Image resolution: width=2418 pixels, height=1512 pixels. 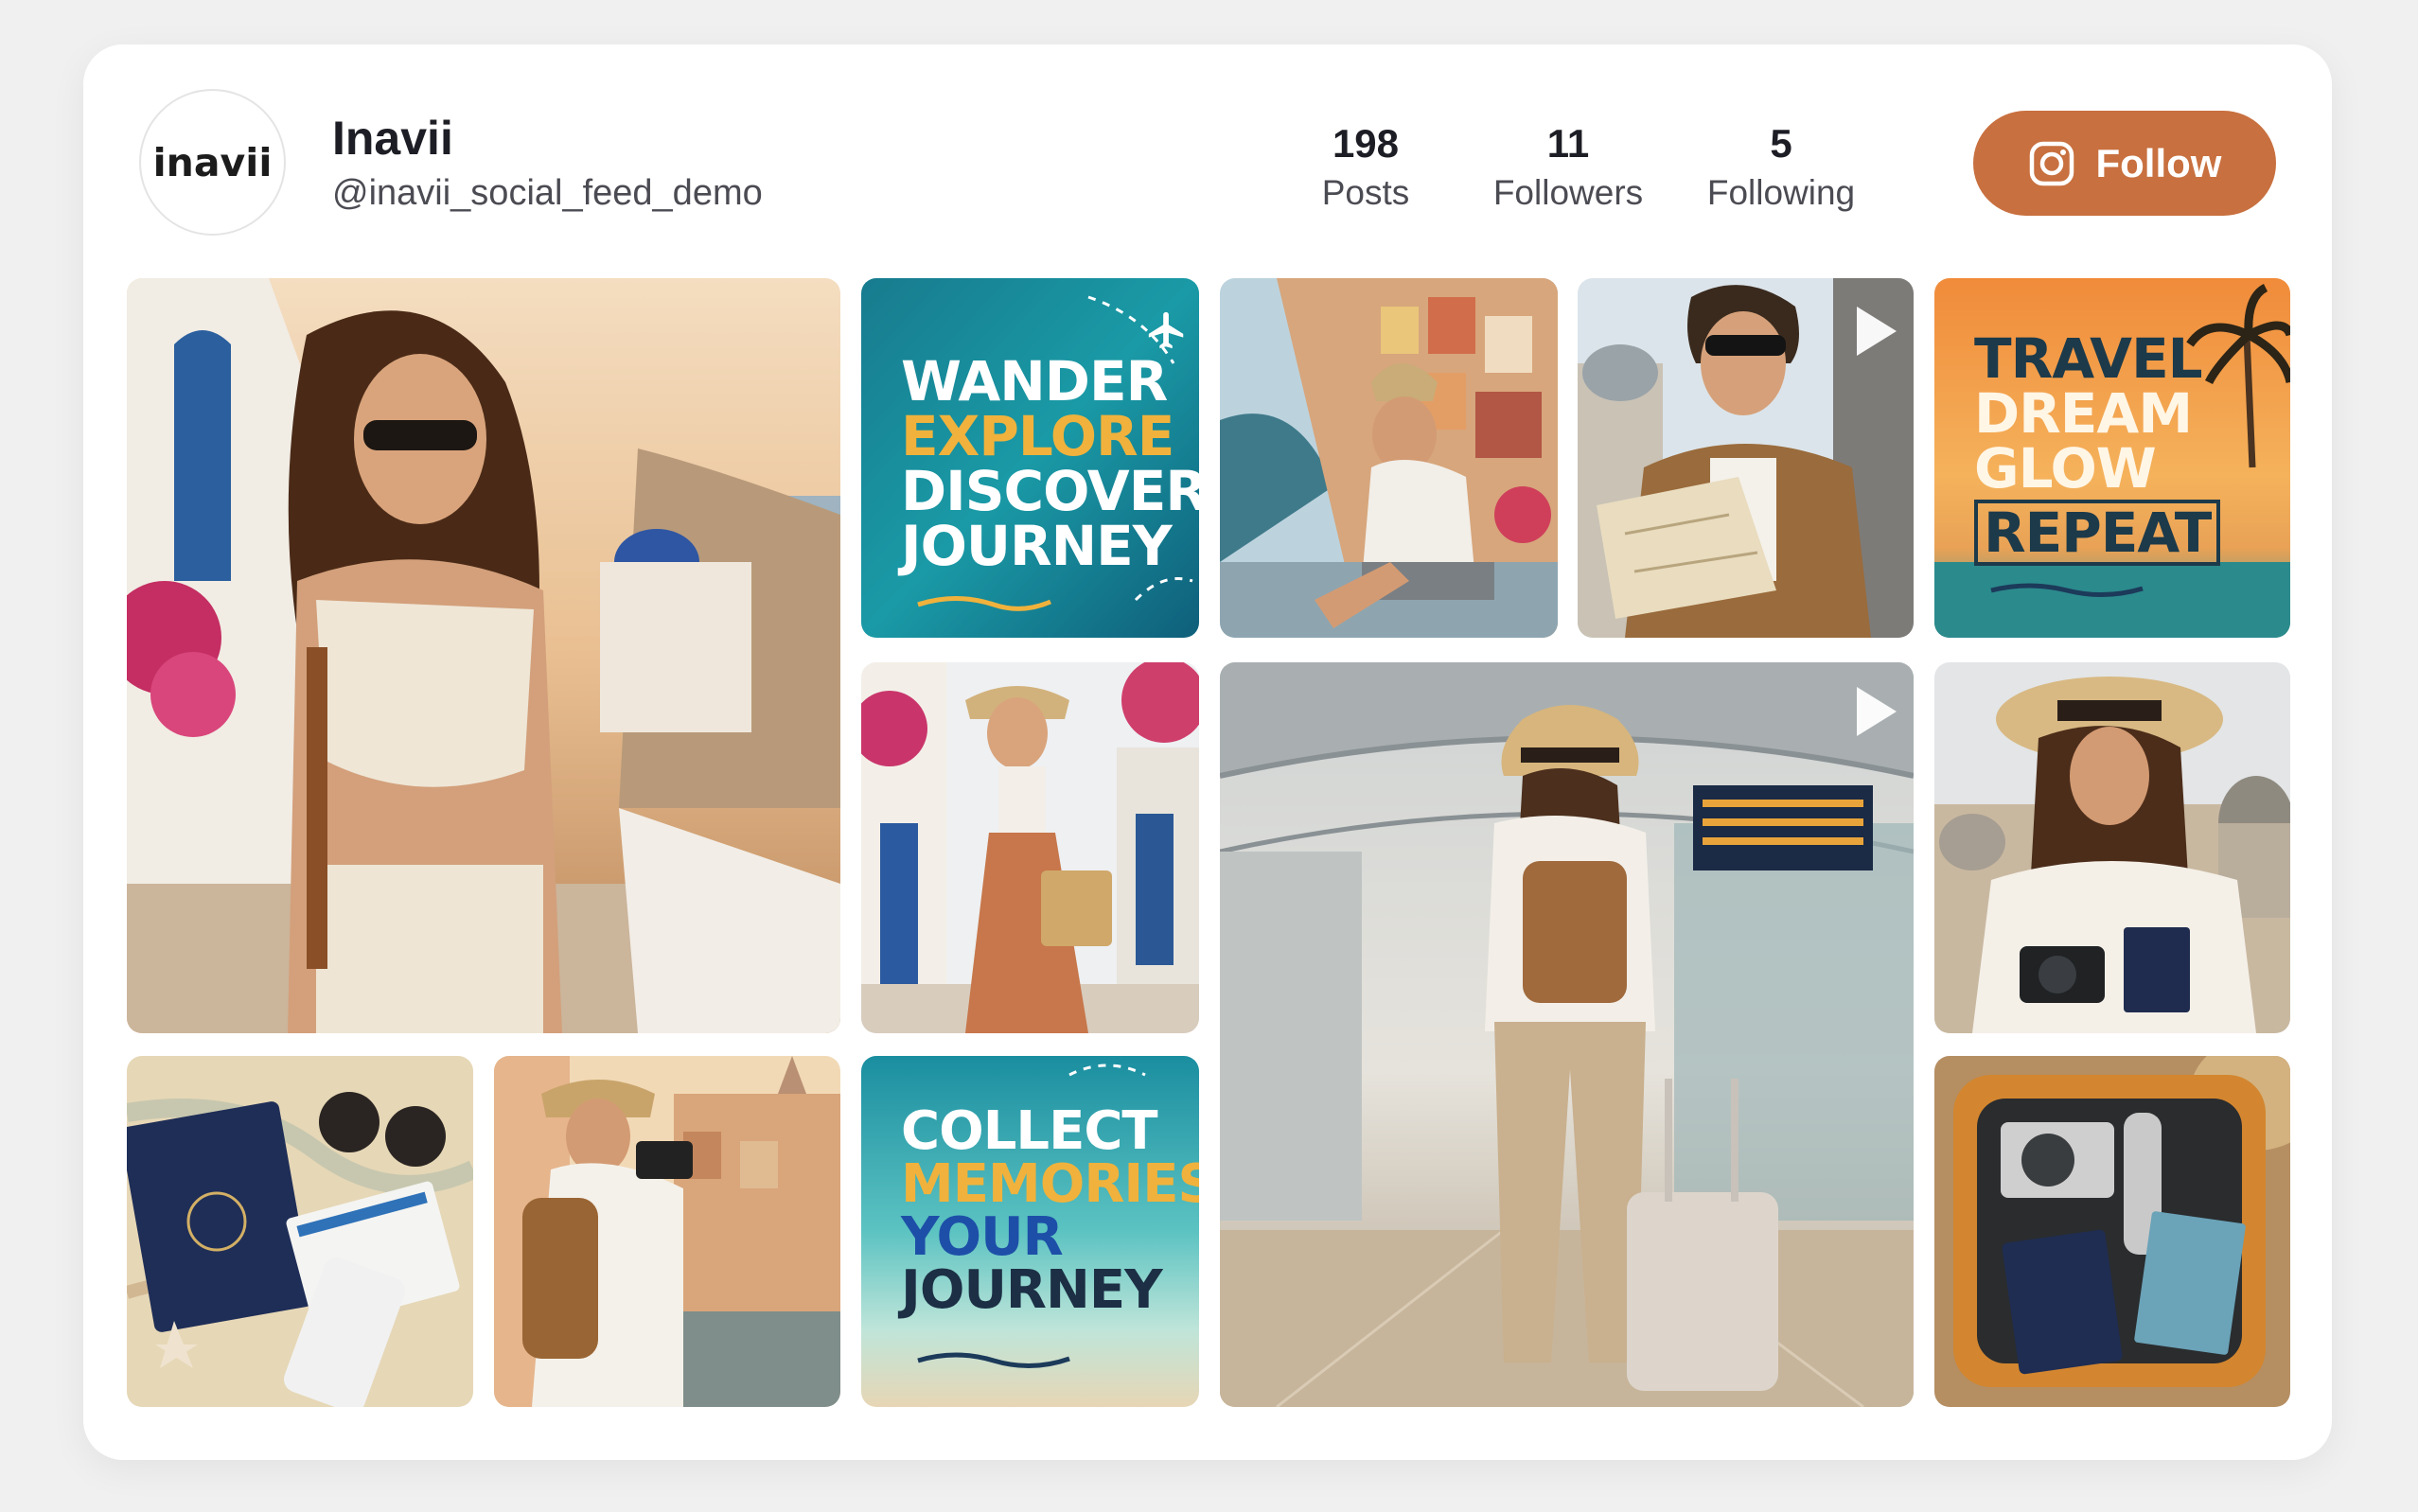 I want to click on quote-wander-text: WANDER EXPLORE DISCOVER JOURNEY, so click(x=1050, y=464).